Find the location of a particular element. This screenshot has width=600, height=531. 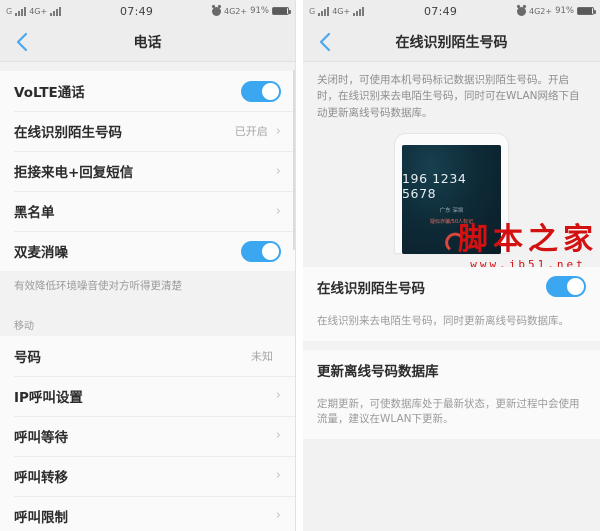

volte-toggle is located at coordinates (261, 91).